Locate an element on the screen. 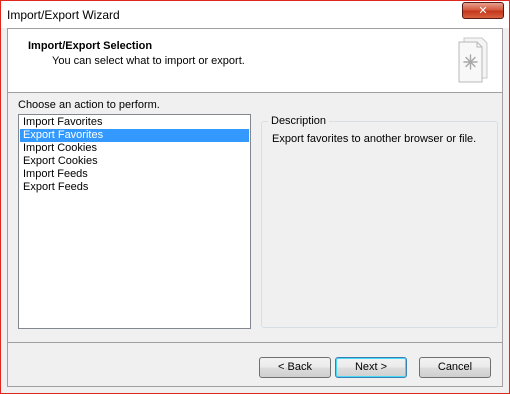 Image resolution: width=510 pixels, height=394 pixels. cancel-button: Cancel is located at coordinates (455, 367).